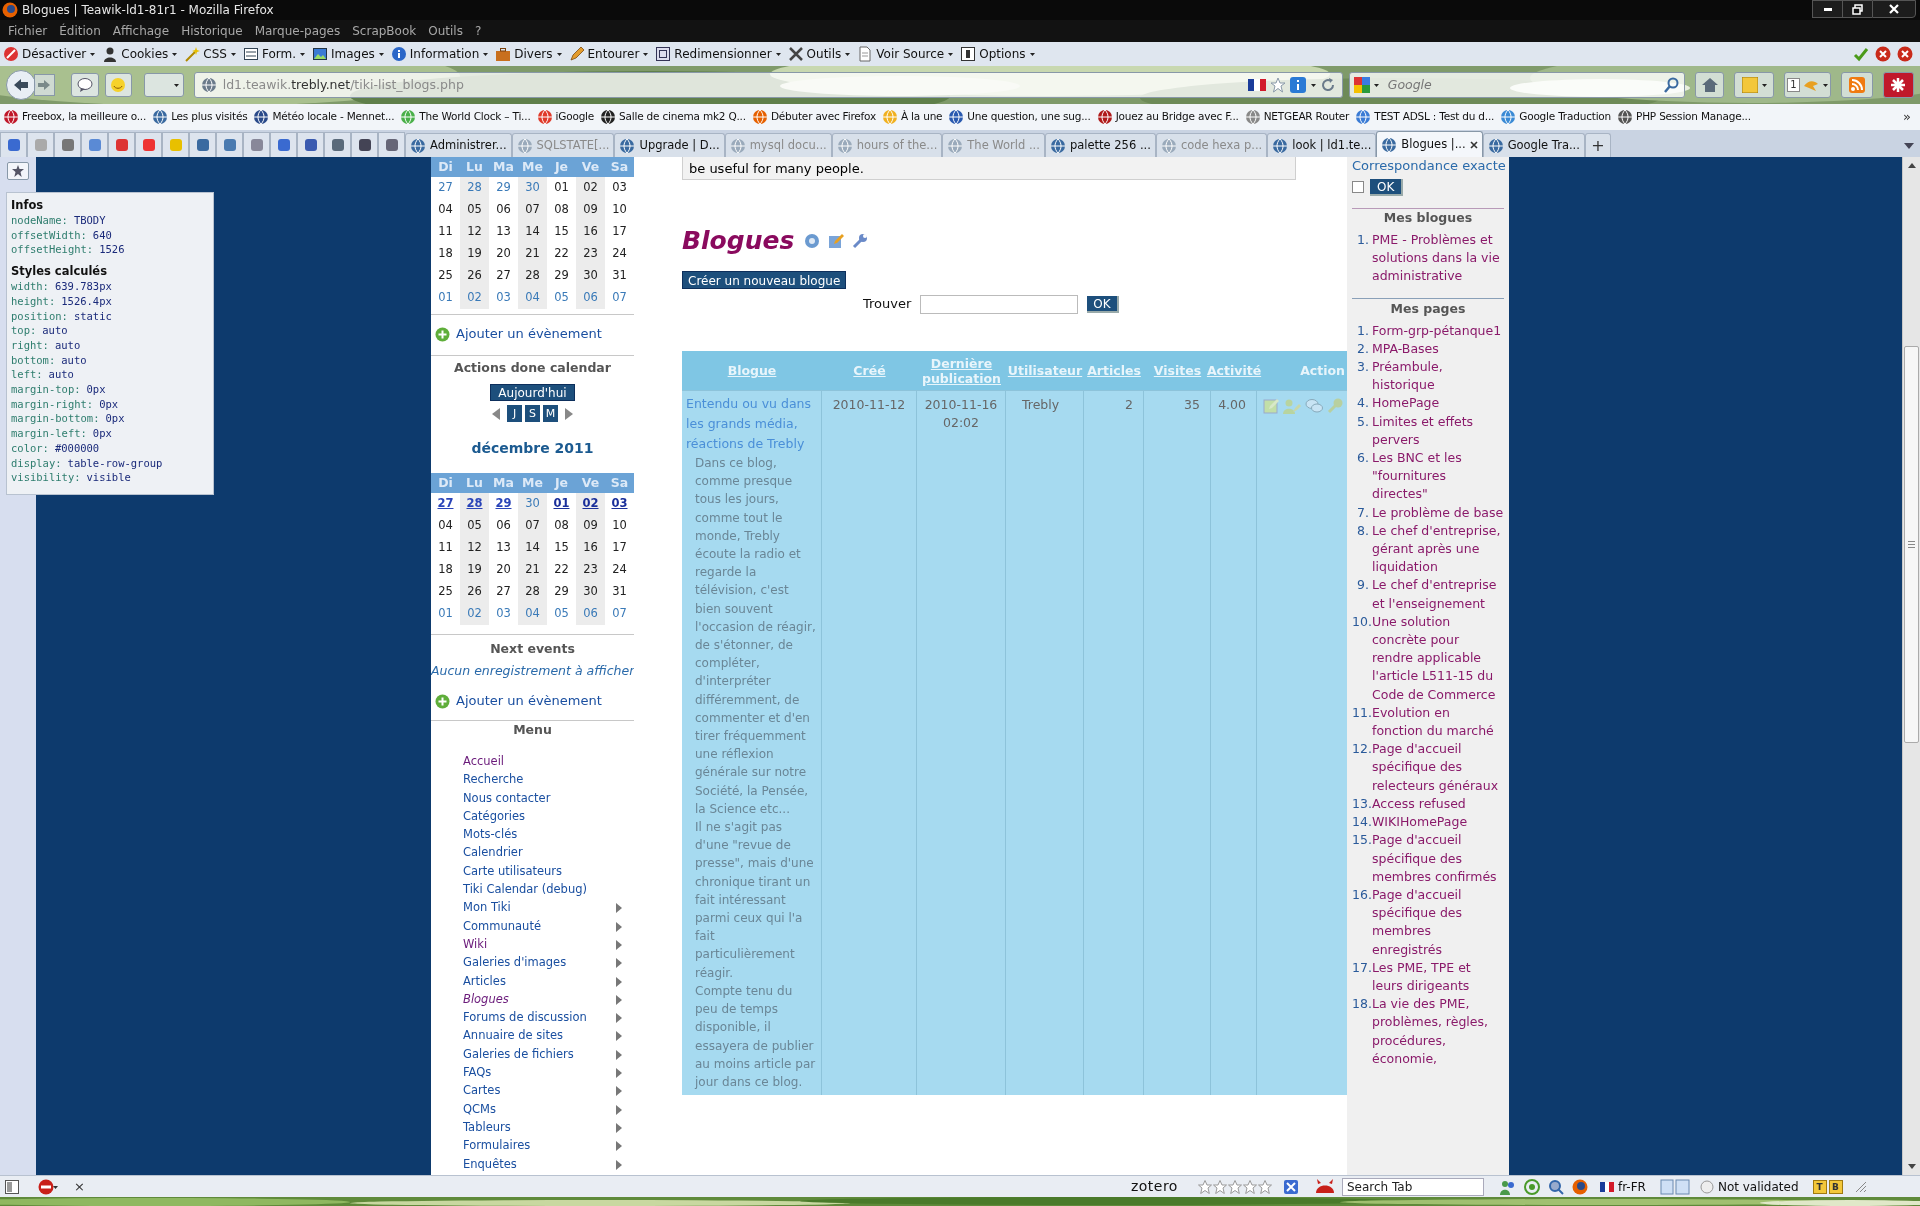  What do you see at coordinates (80, 31) in the screenshot?
I see `menu-item: Édition` at bounding box center [80, 31].